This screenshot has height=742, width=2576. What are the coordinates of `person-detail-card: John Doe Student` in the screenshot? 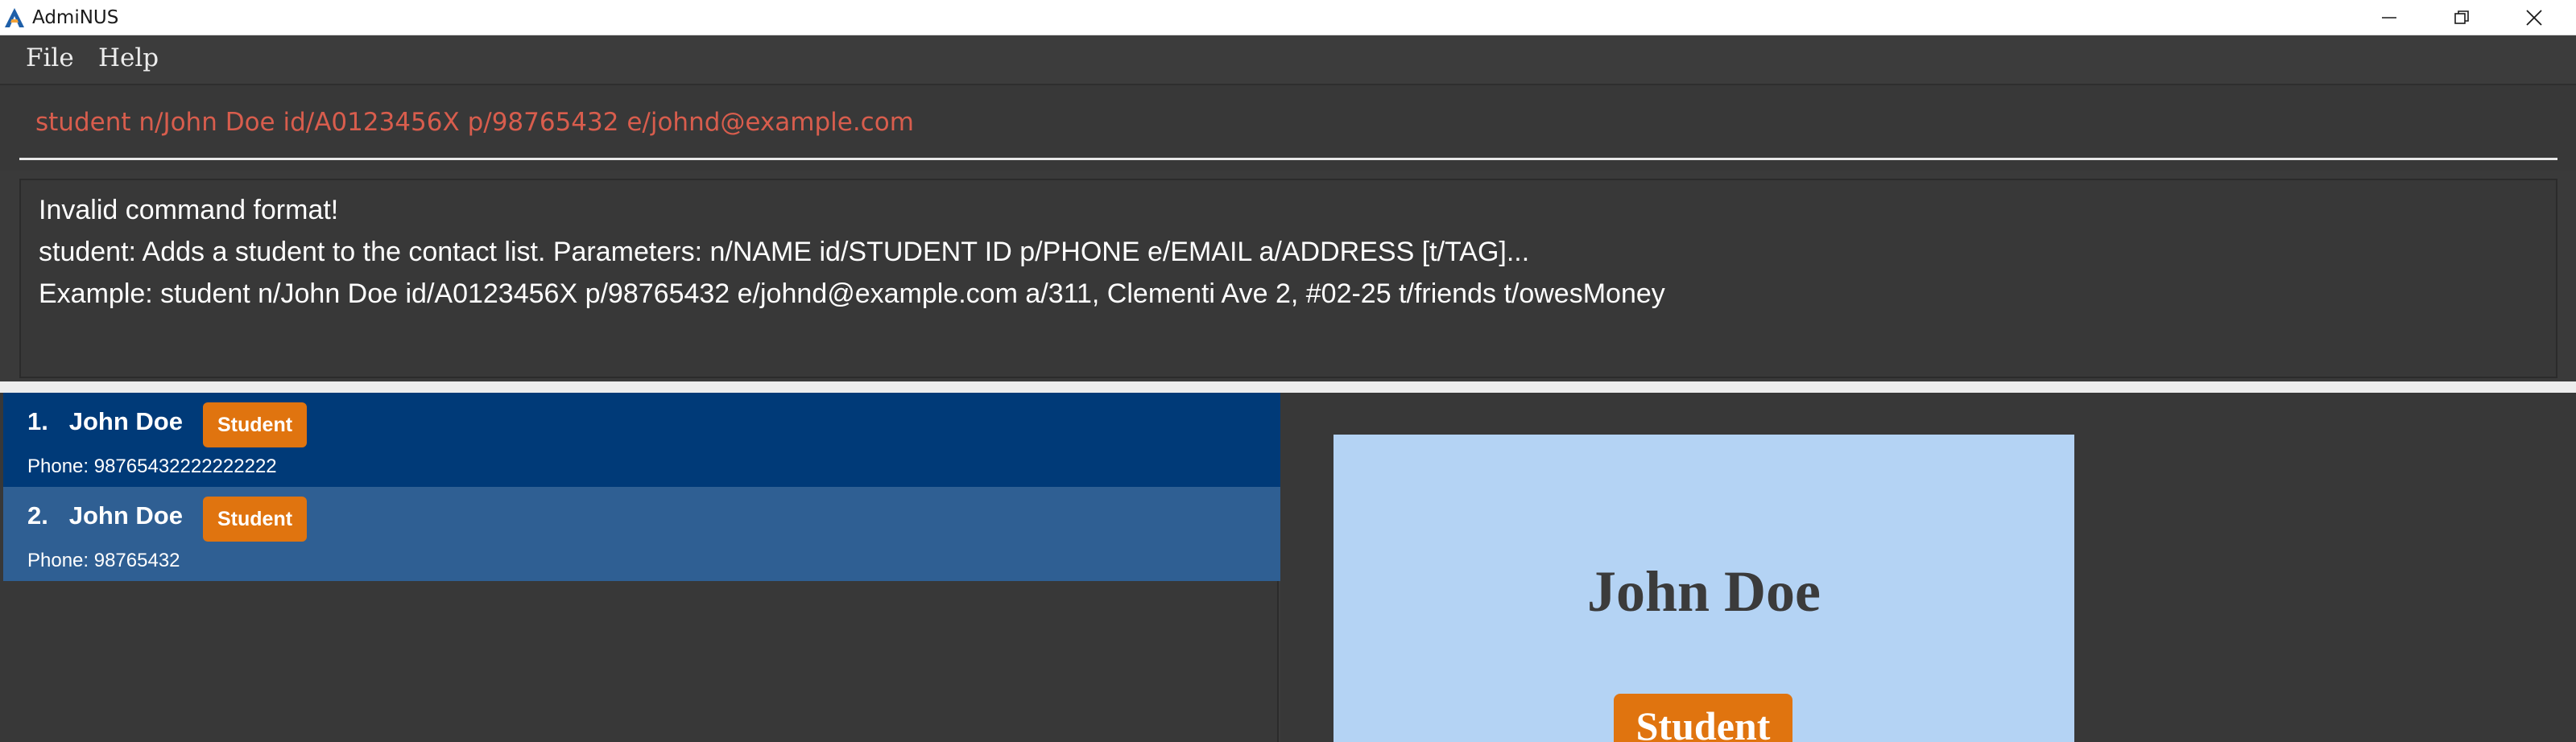 It's located at (1704, 588).